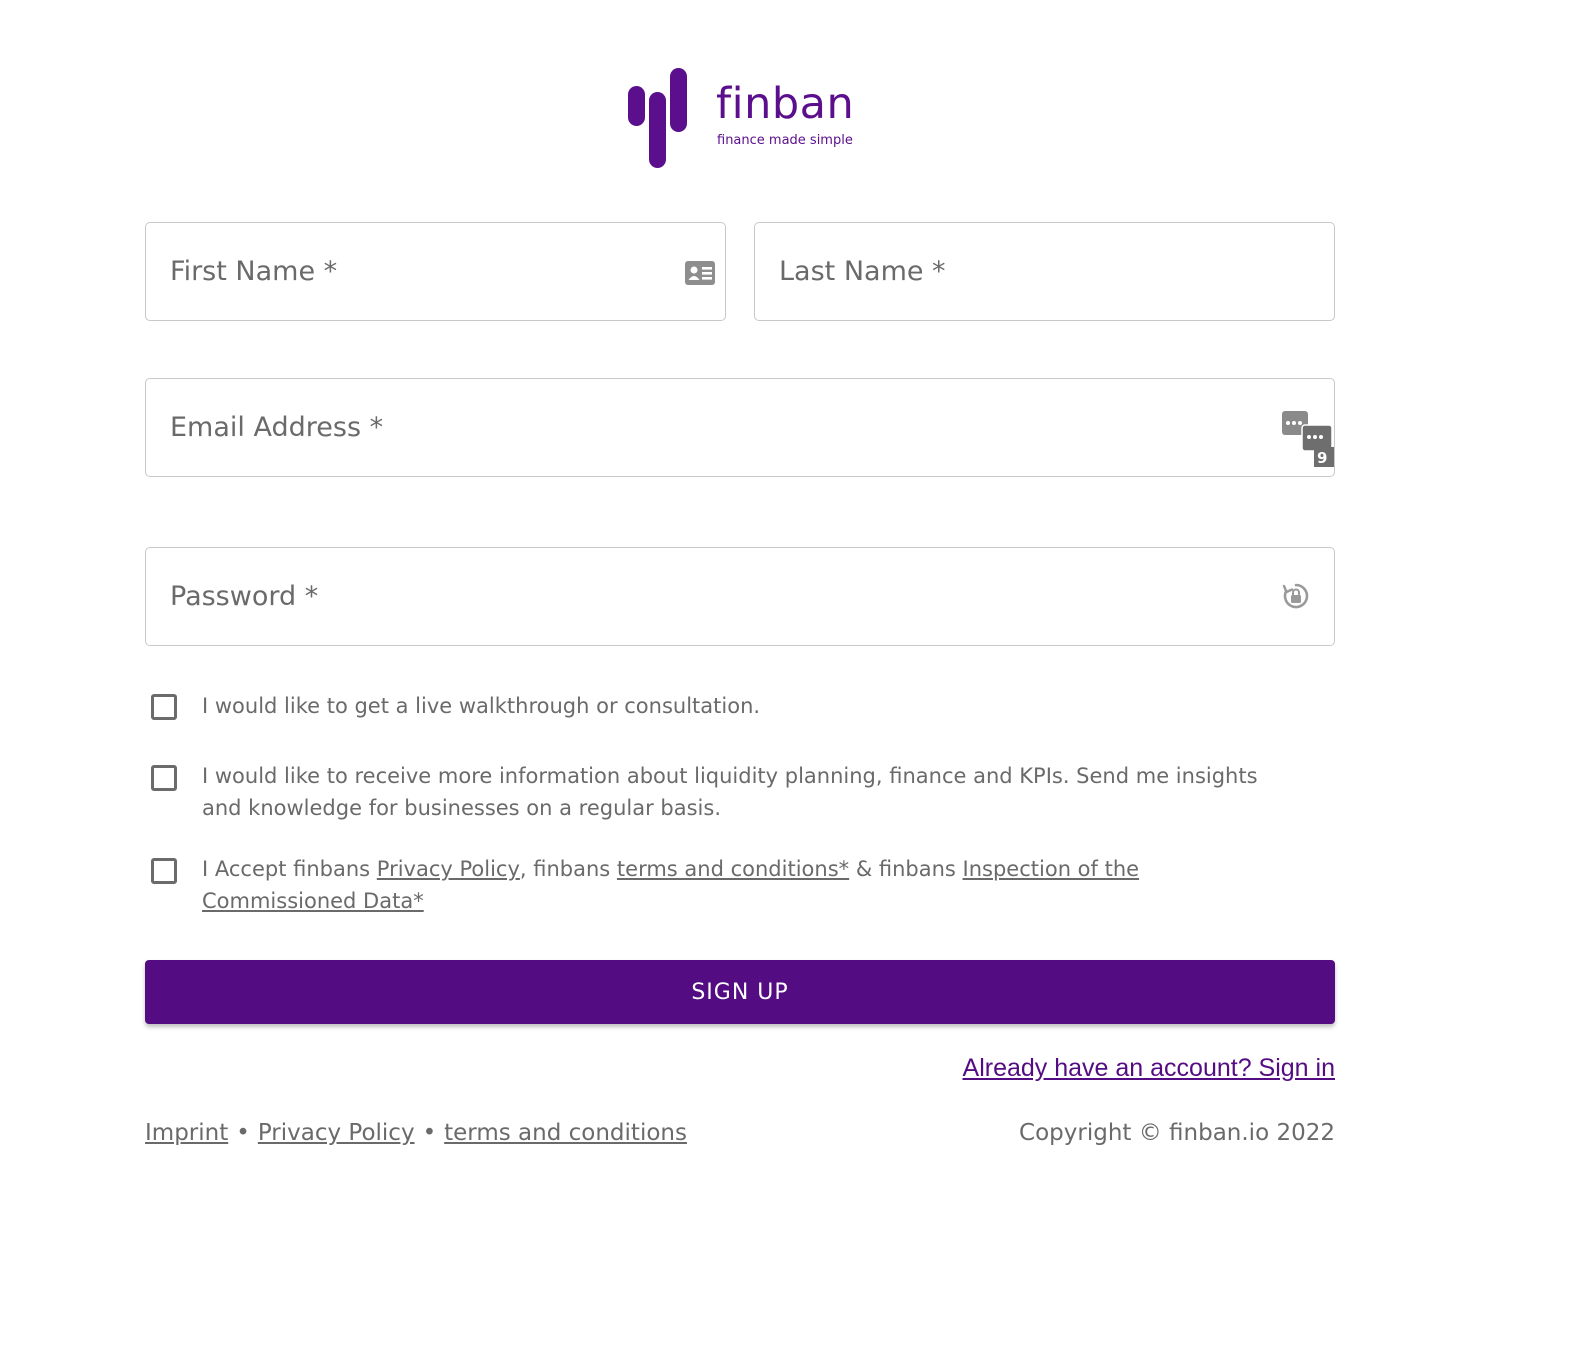 The width and height of the screenshot is (1596, 1352). I want to click on generate-password-icon, so click(1296, 596).